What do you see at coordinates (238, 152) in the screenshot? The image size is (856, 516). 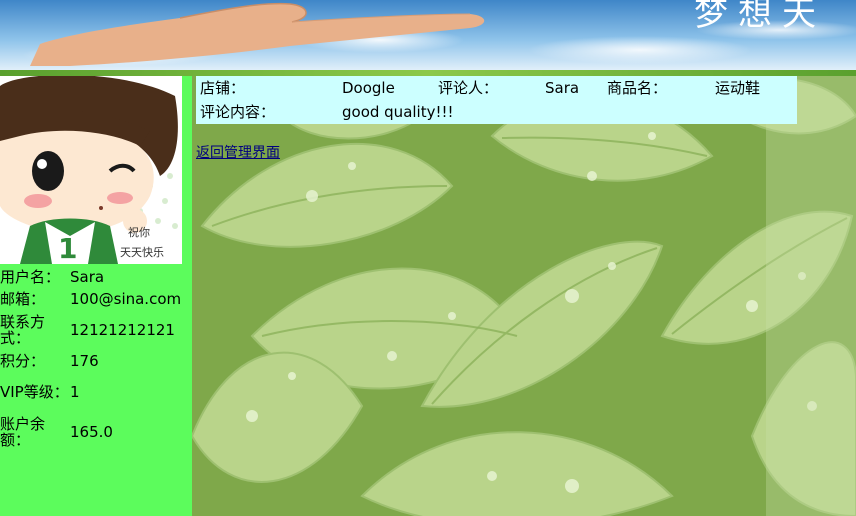 I see `back-to-admin-link: 返回管理界面` at bounding box center [238, 152].